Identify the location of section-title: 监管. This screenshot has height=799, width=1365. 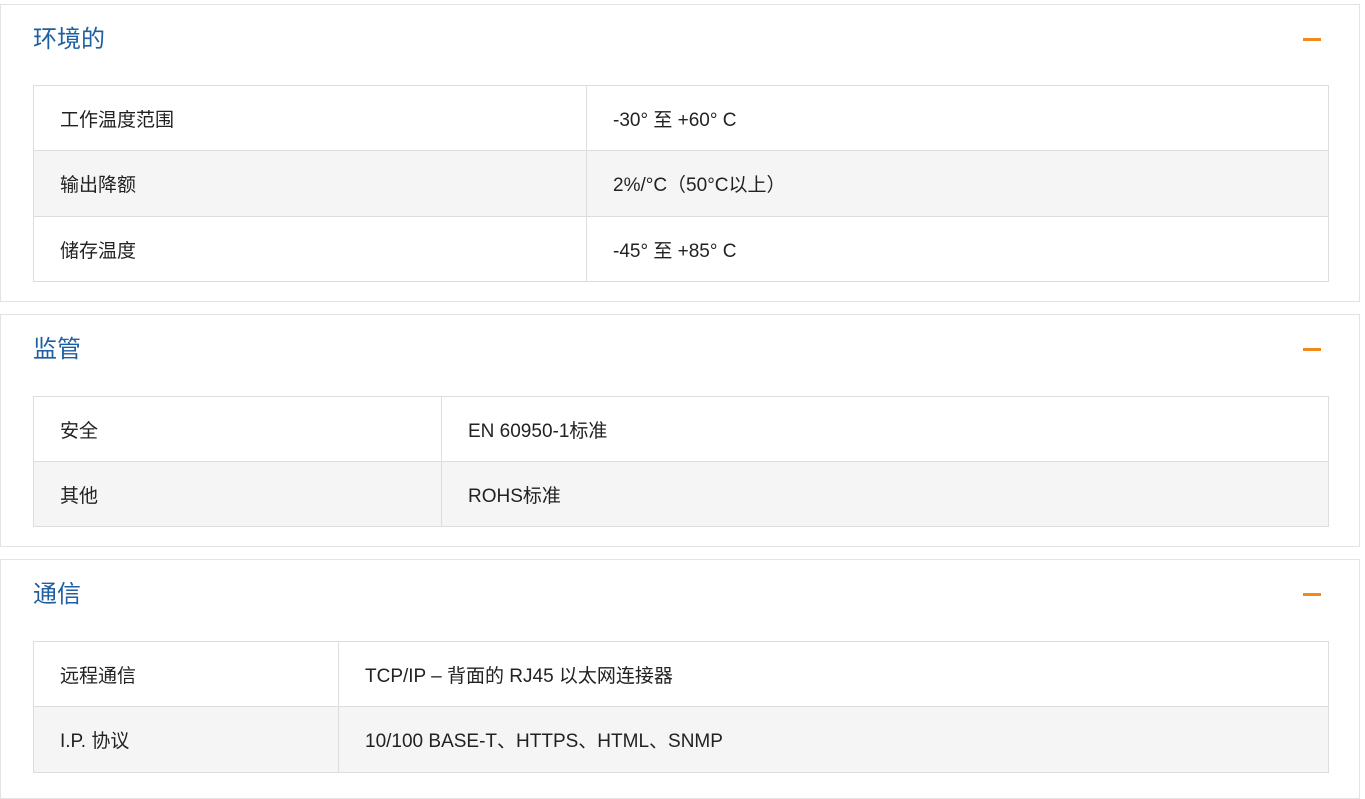
(57, 349).